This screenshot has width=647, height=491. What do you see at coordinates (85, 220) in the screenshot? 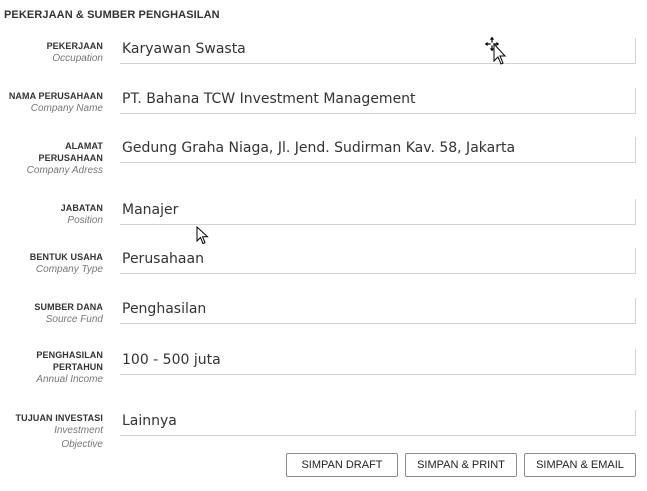
I see `position-sublabel: Position` at bounding box center [85, 220].